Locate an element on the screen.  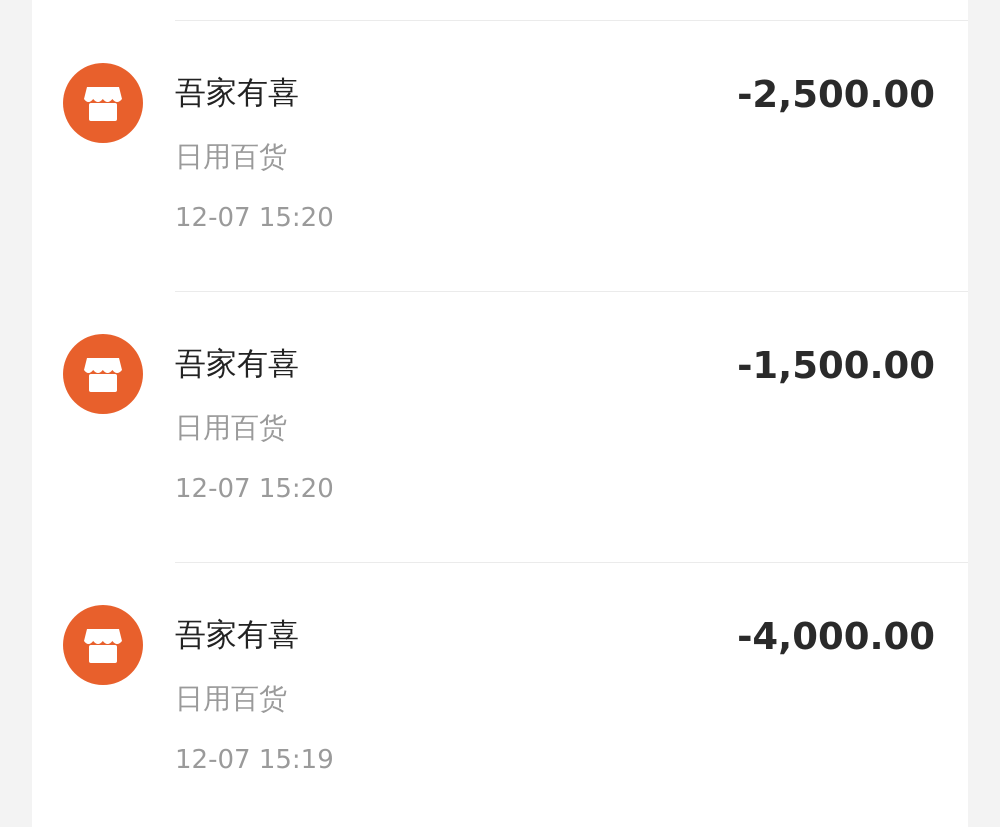
amount: -4,000.00 is located at coordinates (836, 637).